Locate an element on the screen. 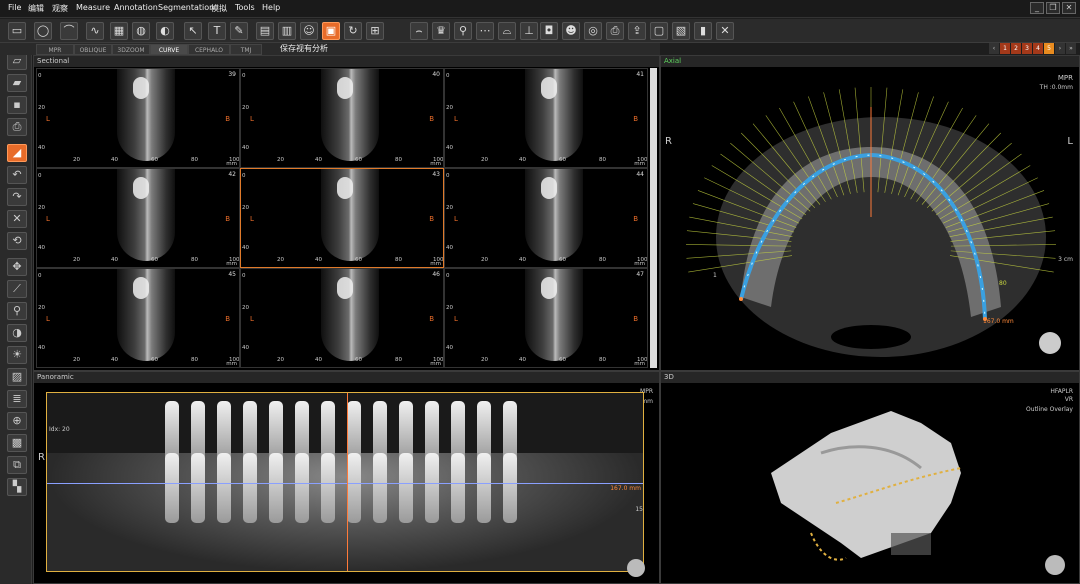 The width and height of the screenshot is (1080, 584). save-icon: ▪ is located at coordinates (17, 105).